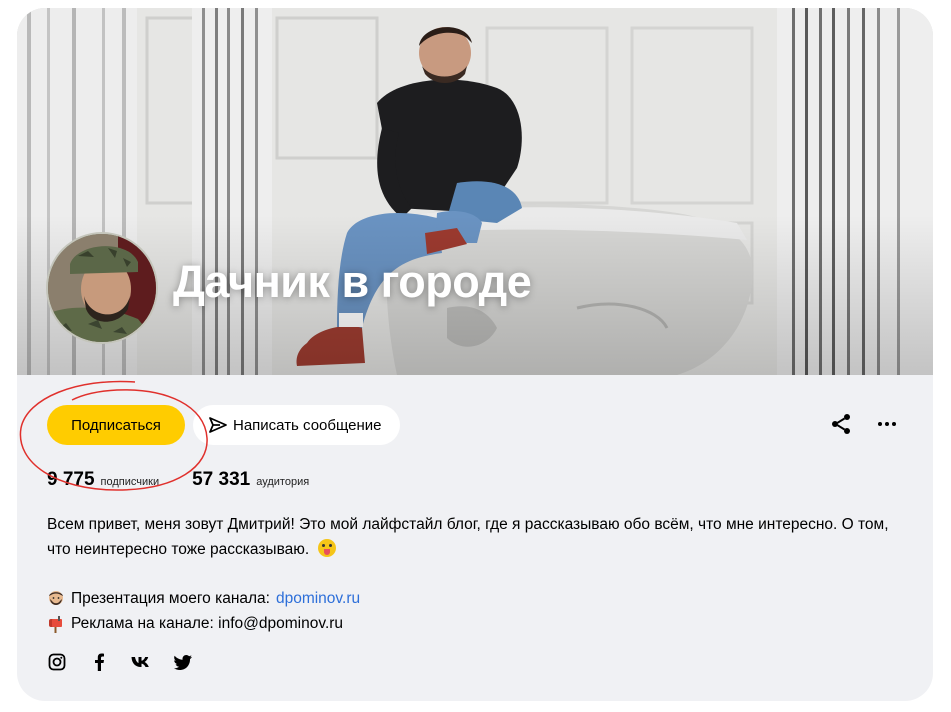 This screenshot has width=951, height=712. Describe the element at coordinates (880, 424) in the screenshot. I see `more-icon` at that location.